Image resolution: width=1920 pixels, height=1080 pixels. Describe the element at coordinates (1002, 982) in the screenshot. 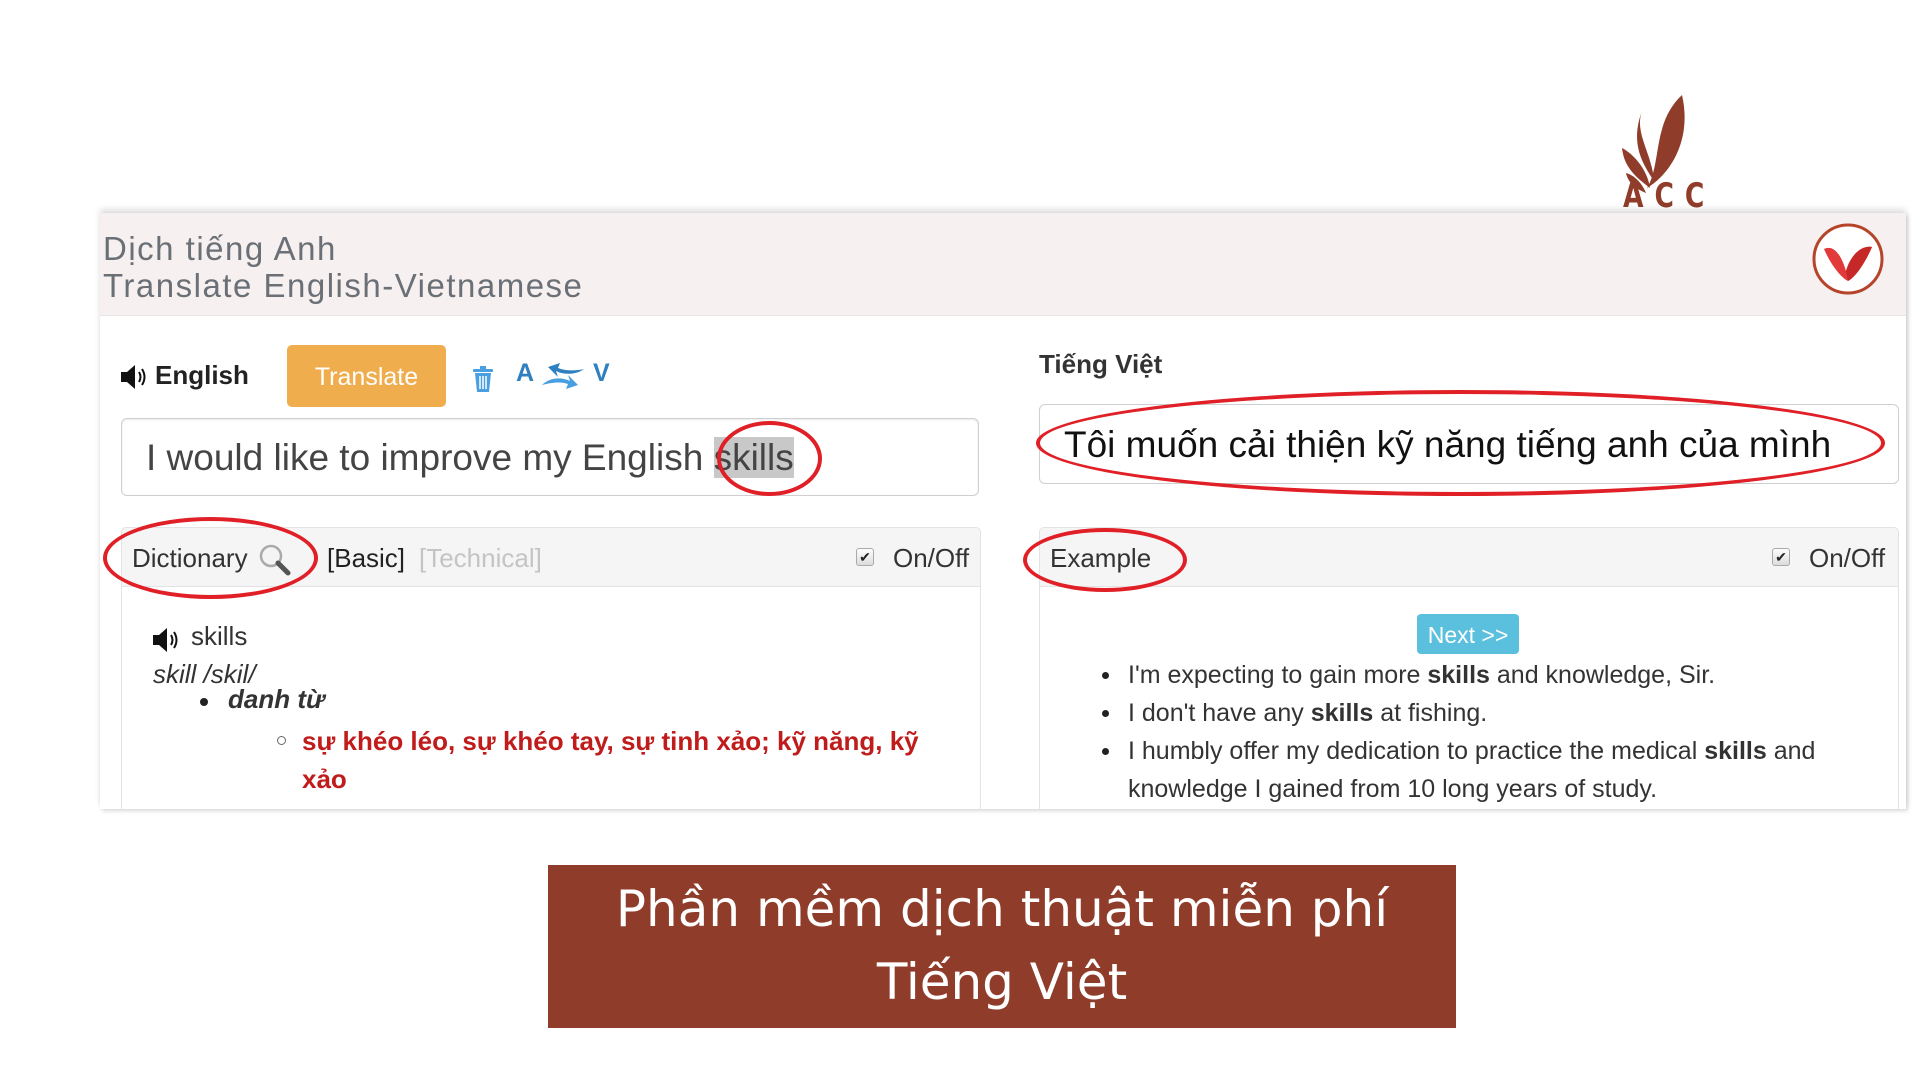

I see `caption-line-2: Tiếng Việt` at that location.